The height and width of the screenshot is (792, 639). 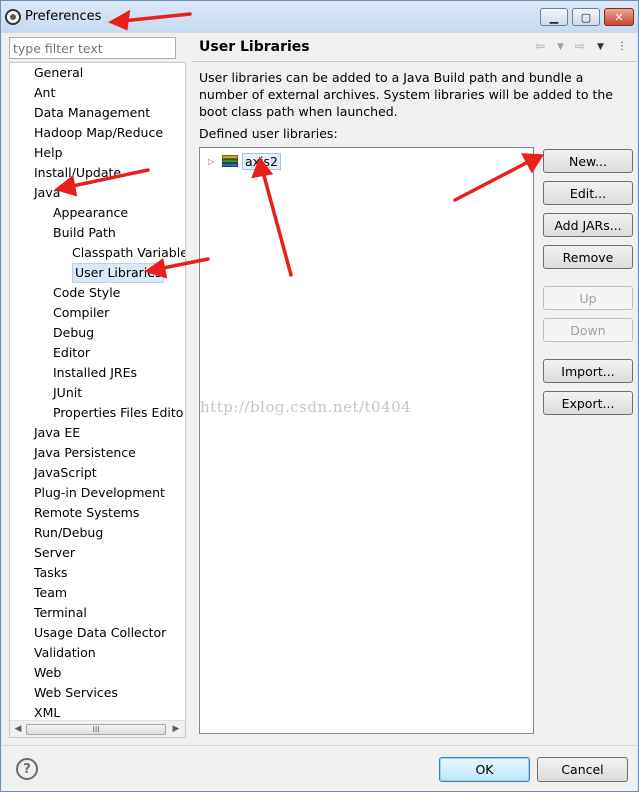 I want to click on sidebar-item: Help, so click(x=48, y=153).